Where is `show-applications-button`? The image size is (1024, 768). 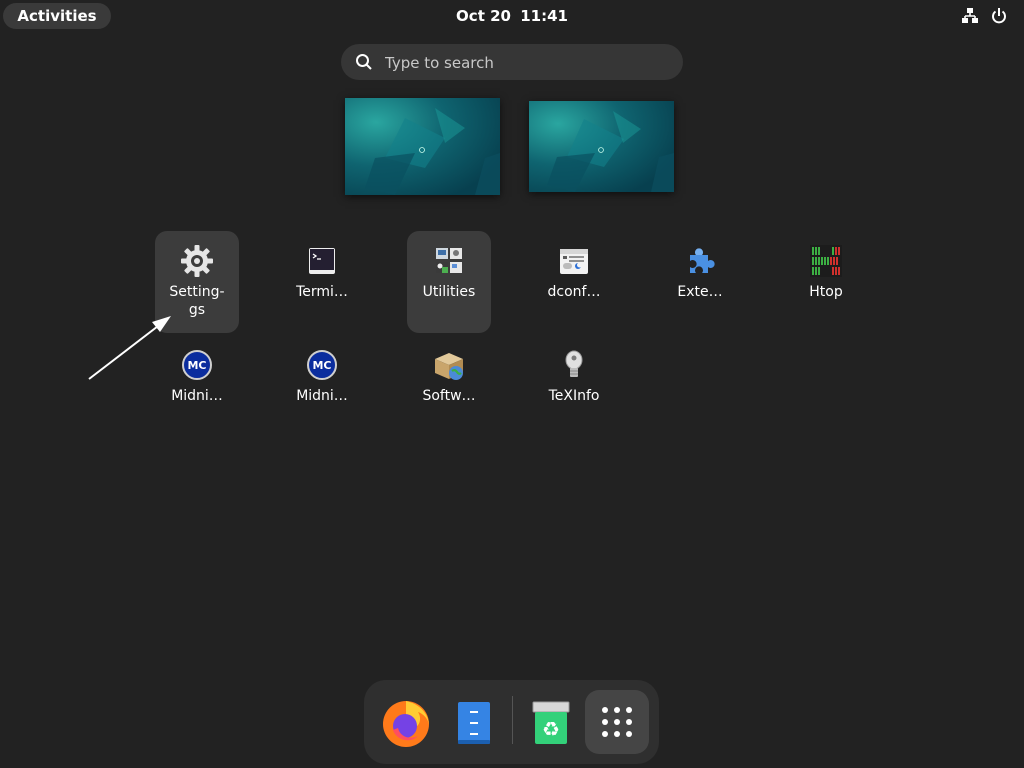 show-applications-button is located at coordinates (617, 722).